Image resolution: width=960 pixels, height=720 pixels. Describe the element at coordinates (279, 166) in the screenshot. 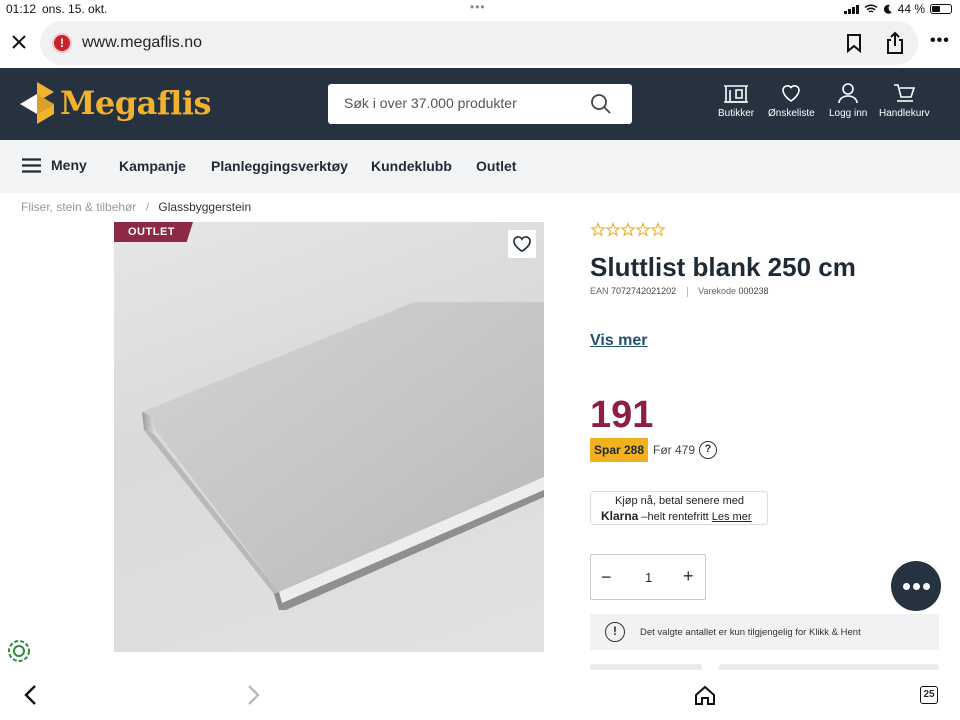

I see `nav-link-planleggingsverktoy: Planleggingsverktøy` at that location.